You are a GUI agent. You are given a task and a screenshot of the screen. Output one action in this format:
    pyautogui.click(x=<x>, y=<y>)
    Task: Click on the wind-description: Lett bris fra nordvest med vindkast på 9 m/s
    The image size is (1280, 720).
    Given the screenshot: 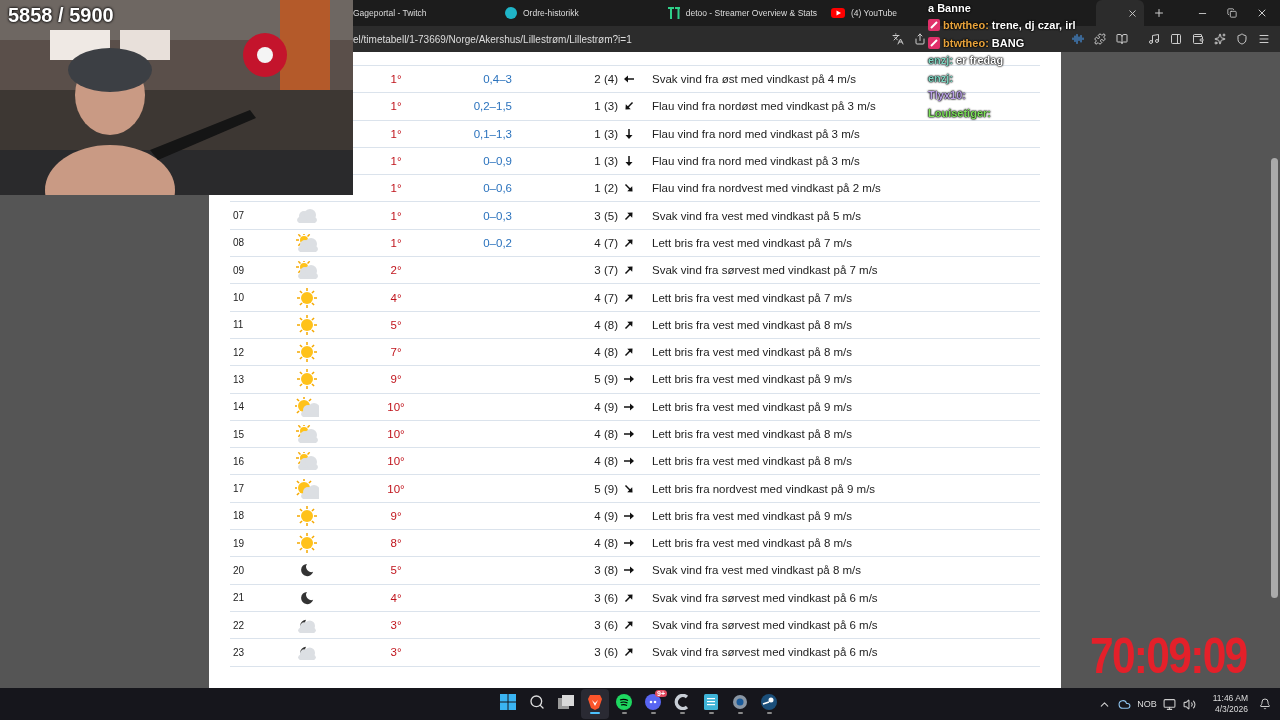 What is the action you would take?
    pyautogui.click(x=764, y=488)
    